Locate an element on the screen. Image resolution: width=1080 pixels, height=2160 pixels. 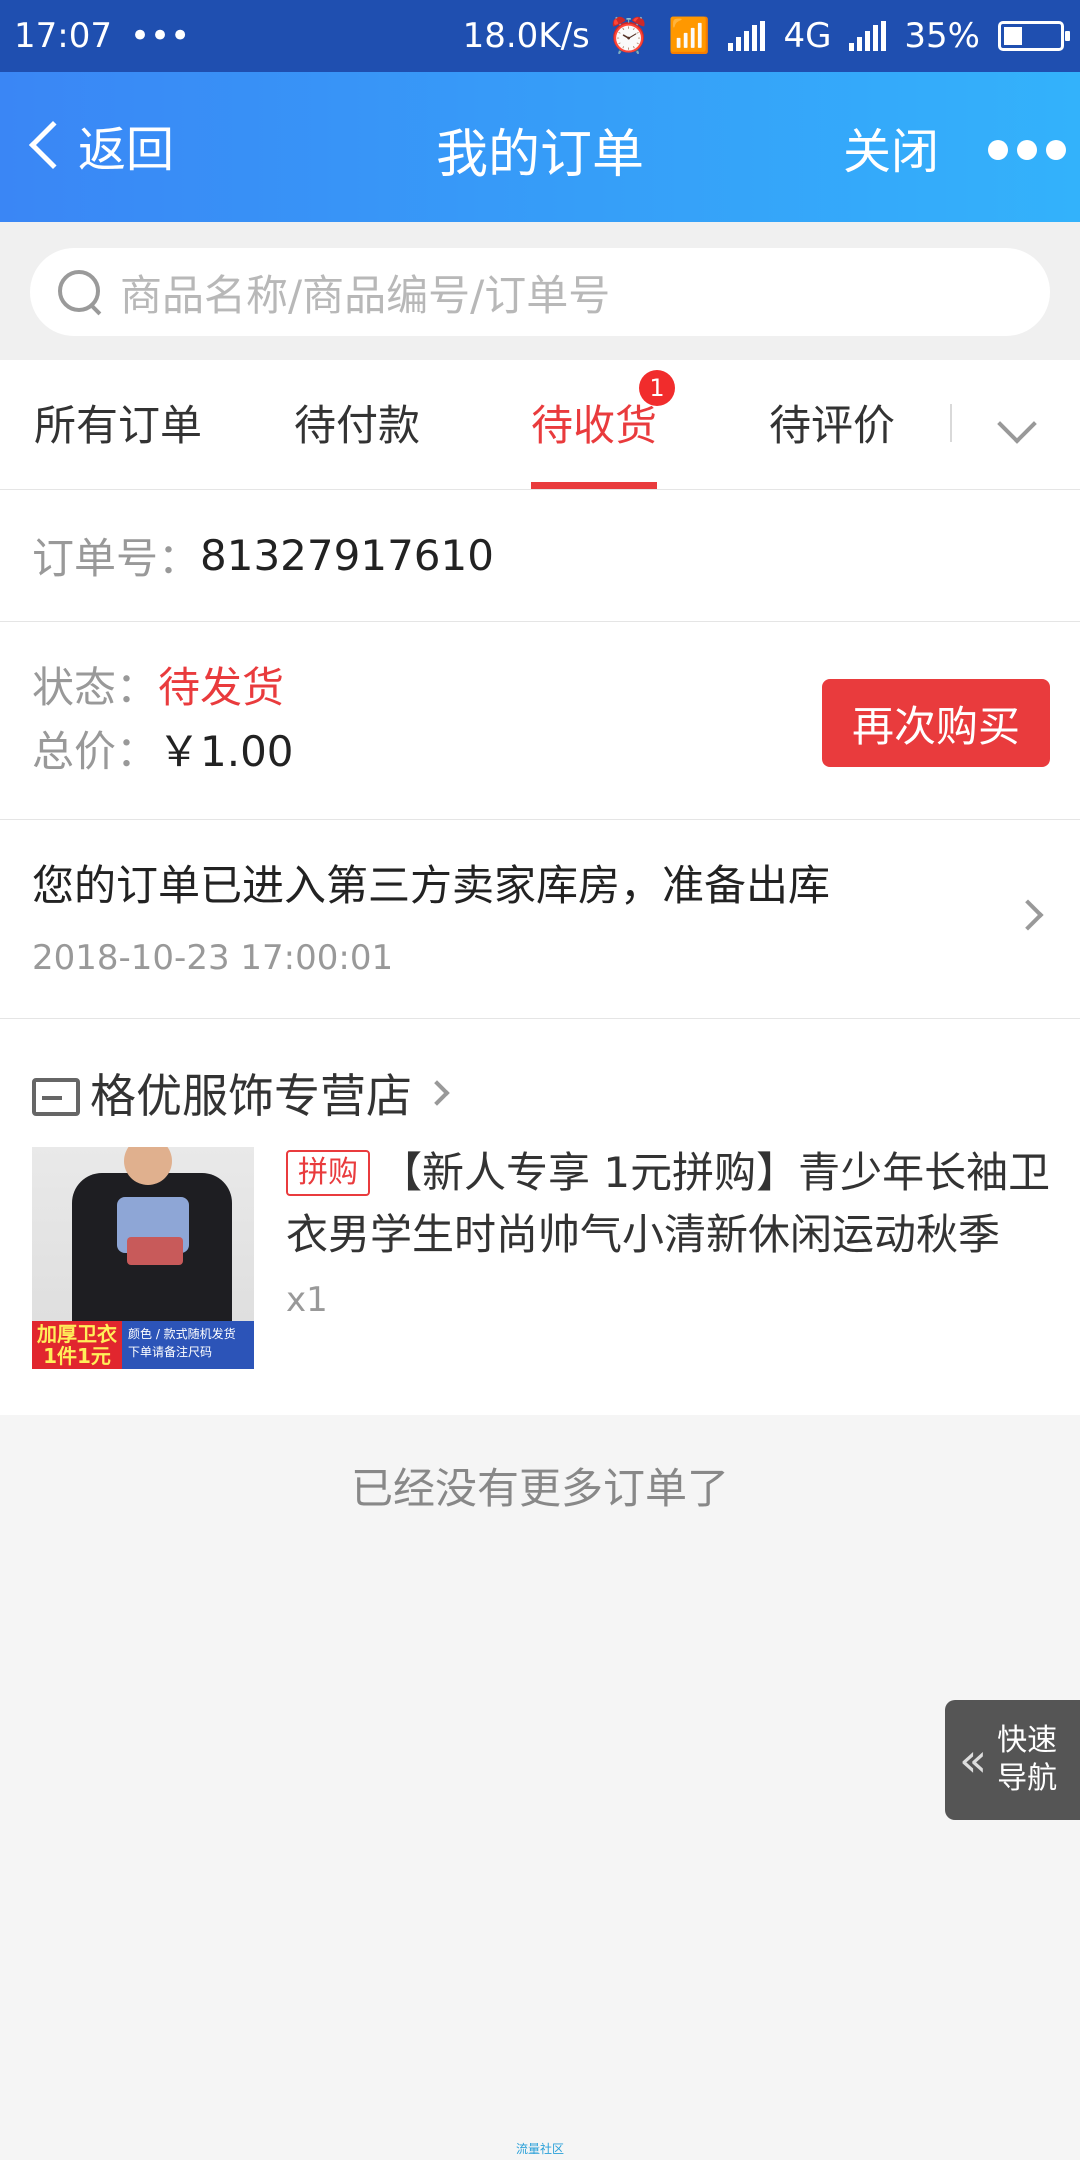
alarm-icon: ⏰ is located at coordinates (629, 36).